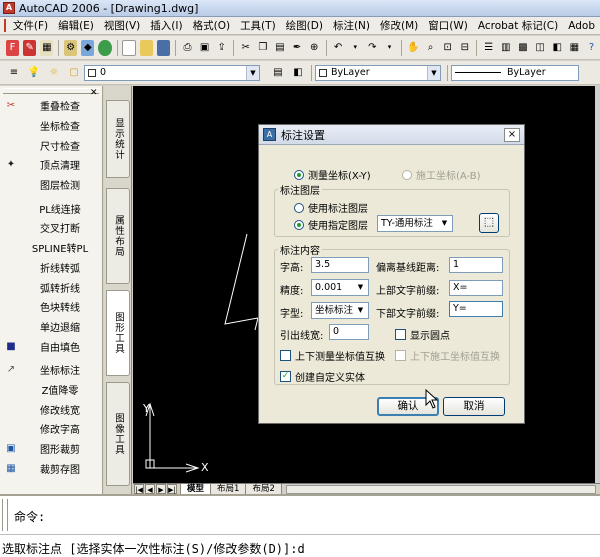 The width and height of the screenshot is (600, 557). What do you see at coordinates (574, 48) in the screenshot?
I see `calculator-icon: ▦` at bounding box center [574, 48].